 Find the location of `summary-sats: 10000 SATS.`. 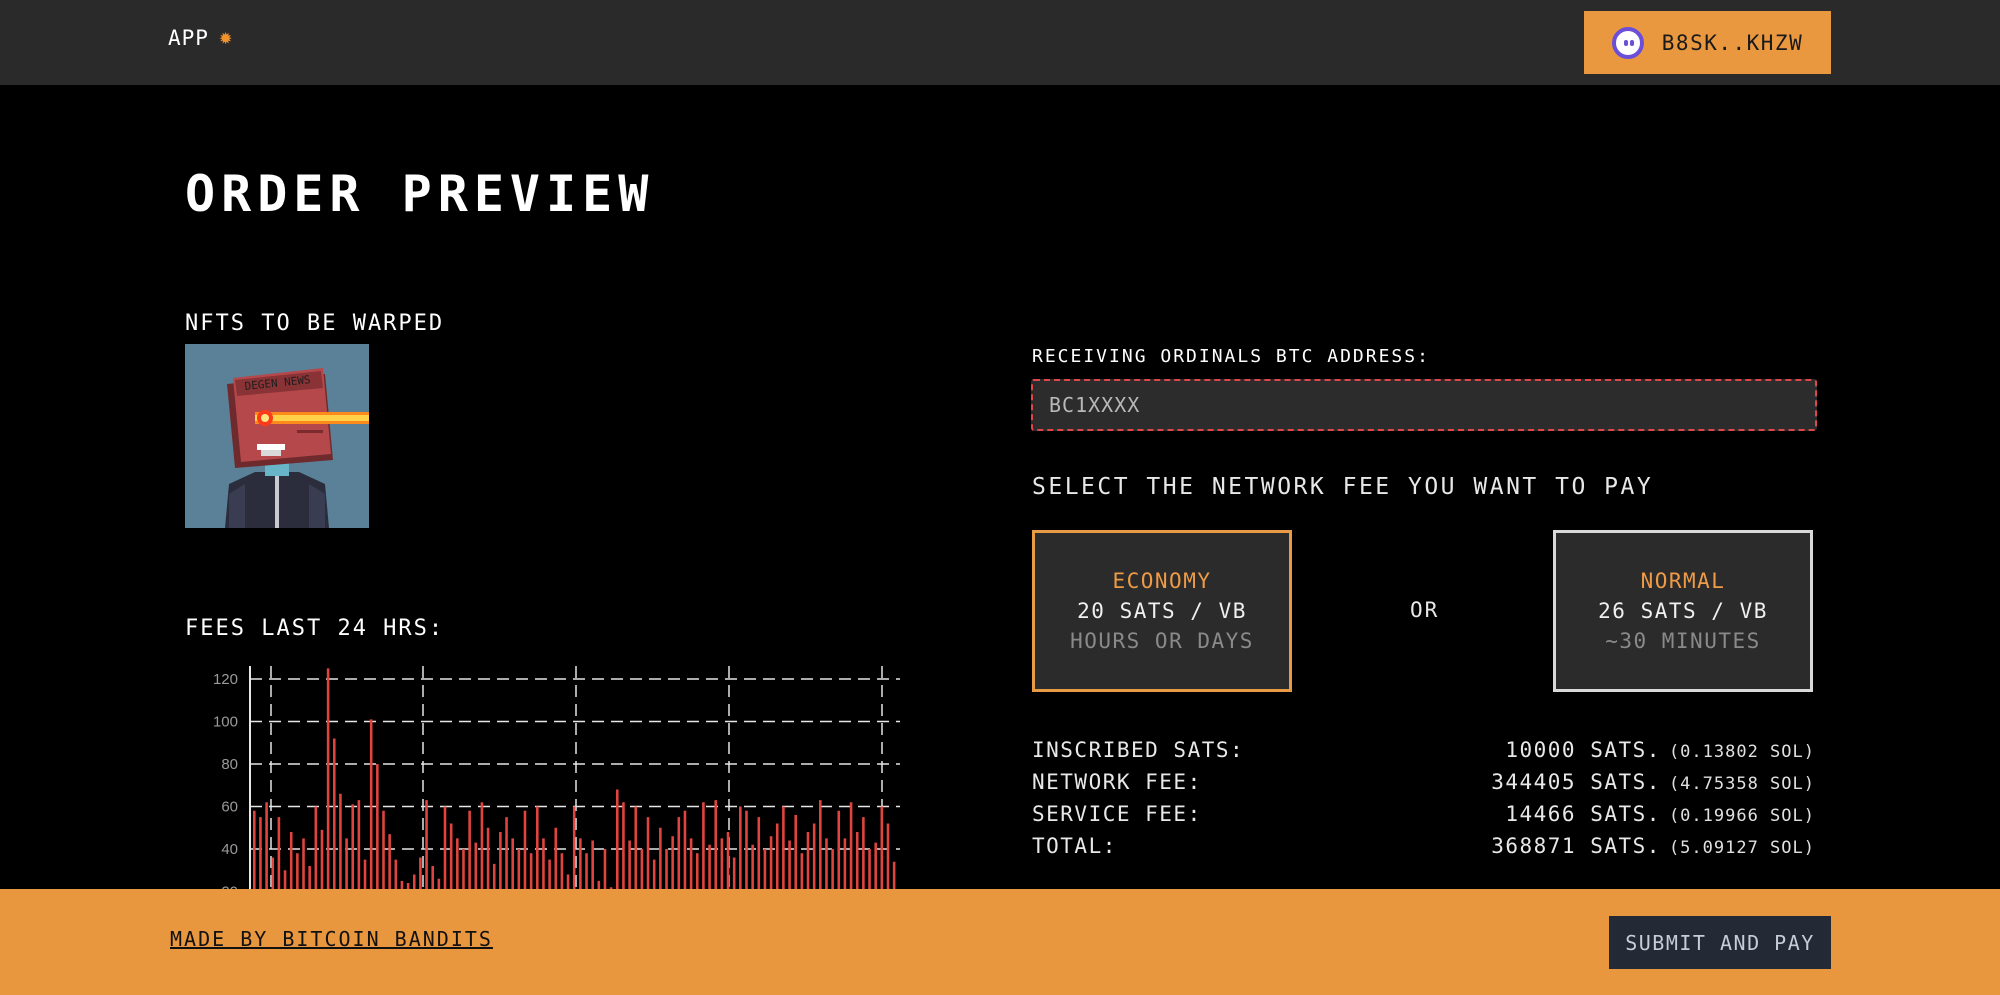

summary-sats: 10000 SATS. is located at coordinates (1583, 750).